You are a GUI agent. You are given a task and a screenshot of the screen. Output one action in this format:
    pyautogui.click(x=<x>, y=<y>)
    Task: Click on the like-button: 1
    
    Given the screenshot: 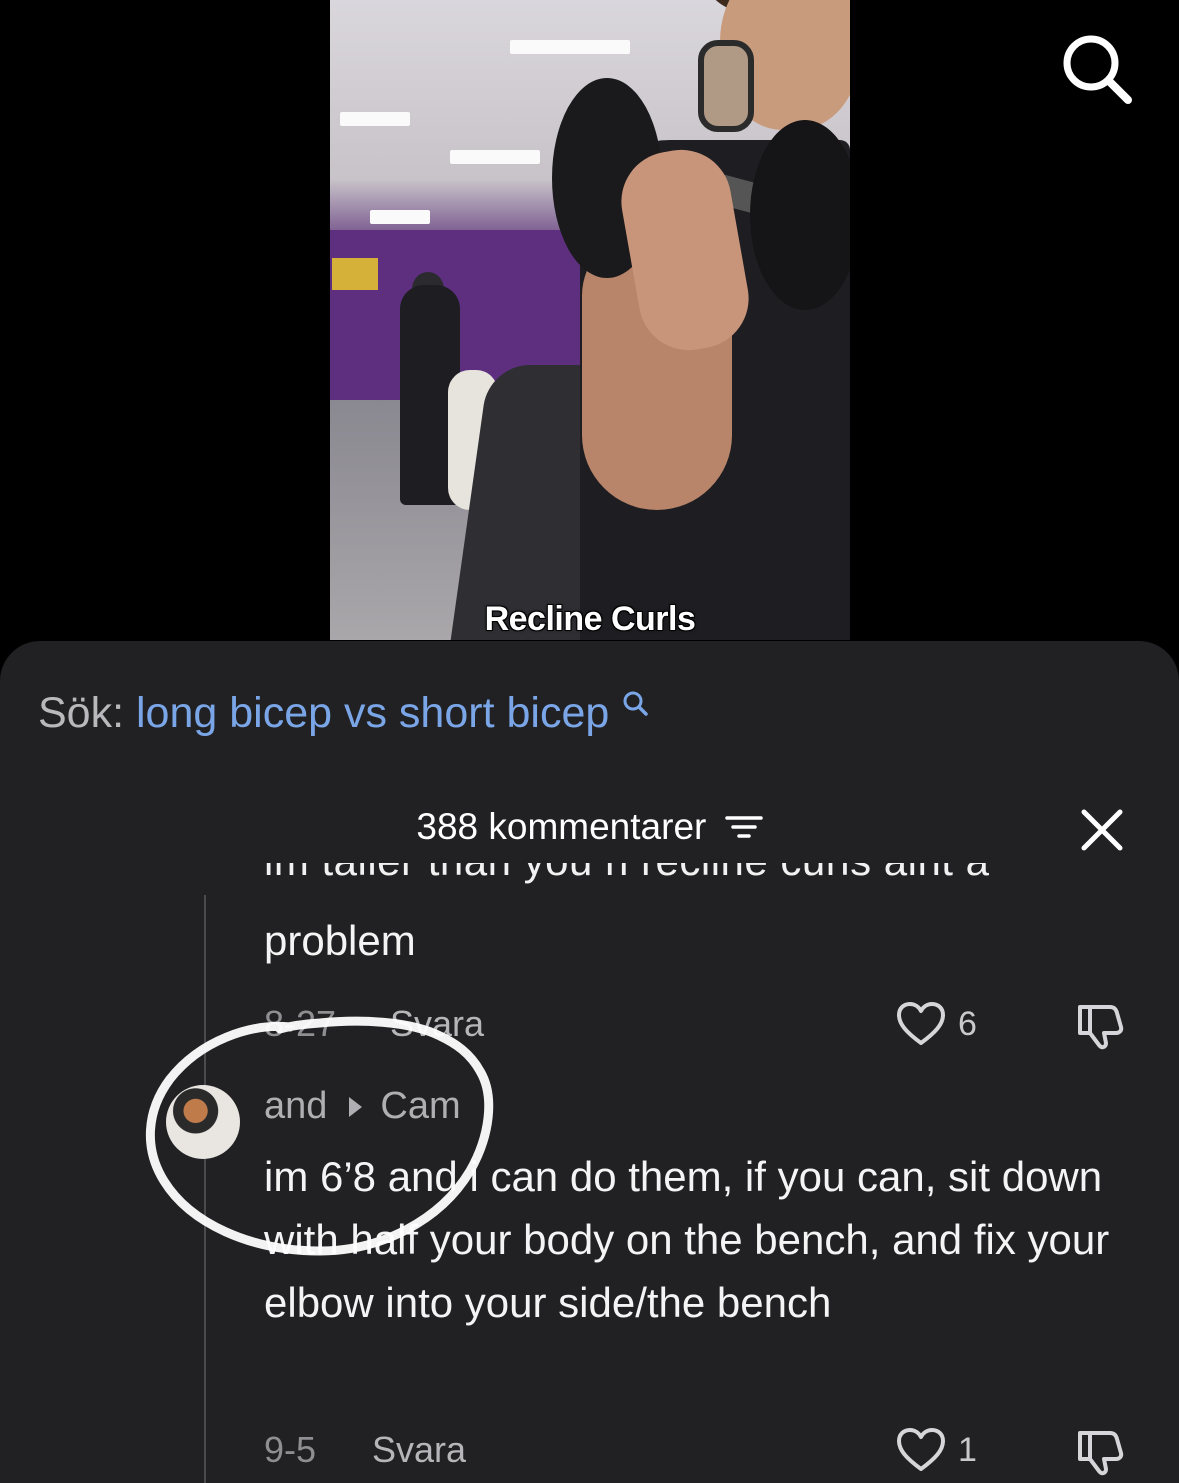 What is the action you would take?
    pyautogui.click(x=936, y=1450)
    